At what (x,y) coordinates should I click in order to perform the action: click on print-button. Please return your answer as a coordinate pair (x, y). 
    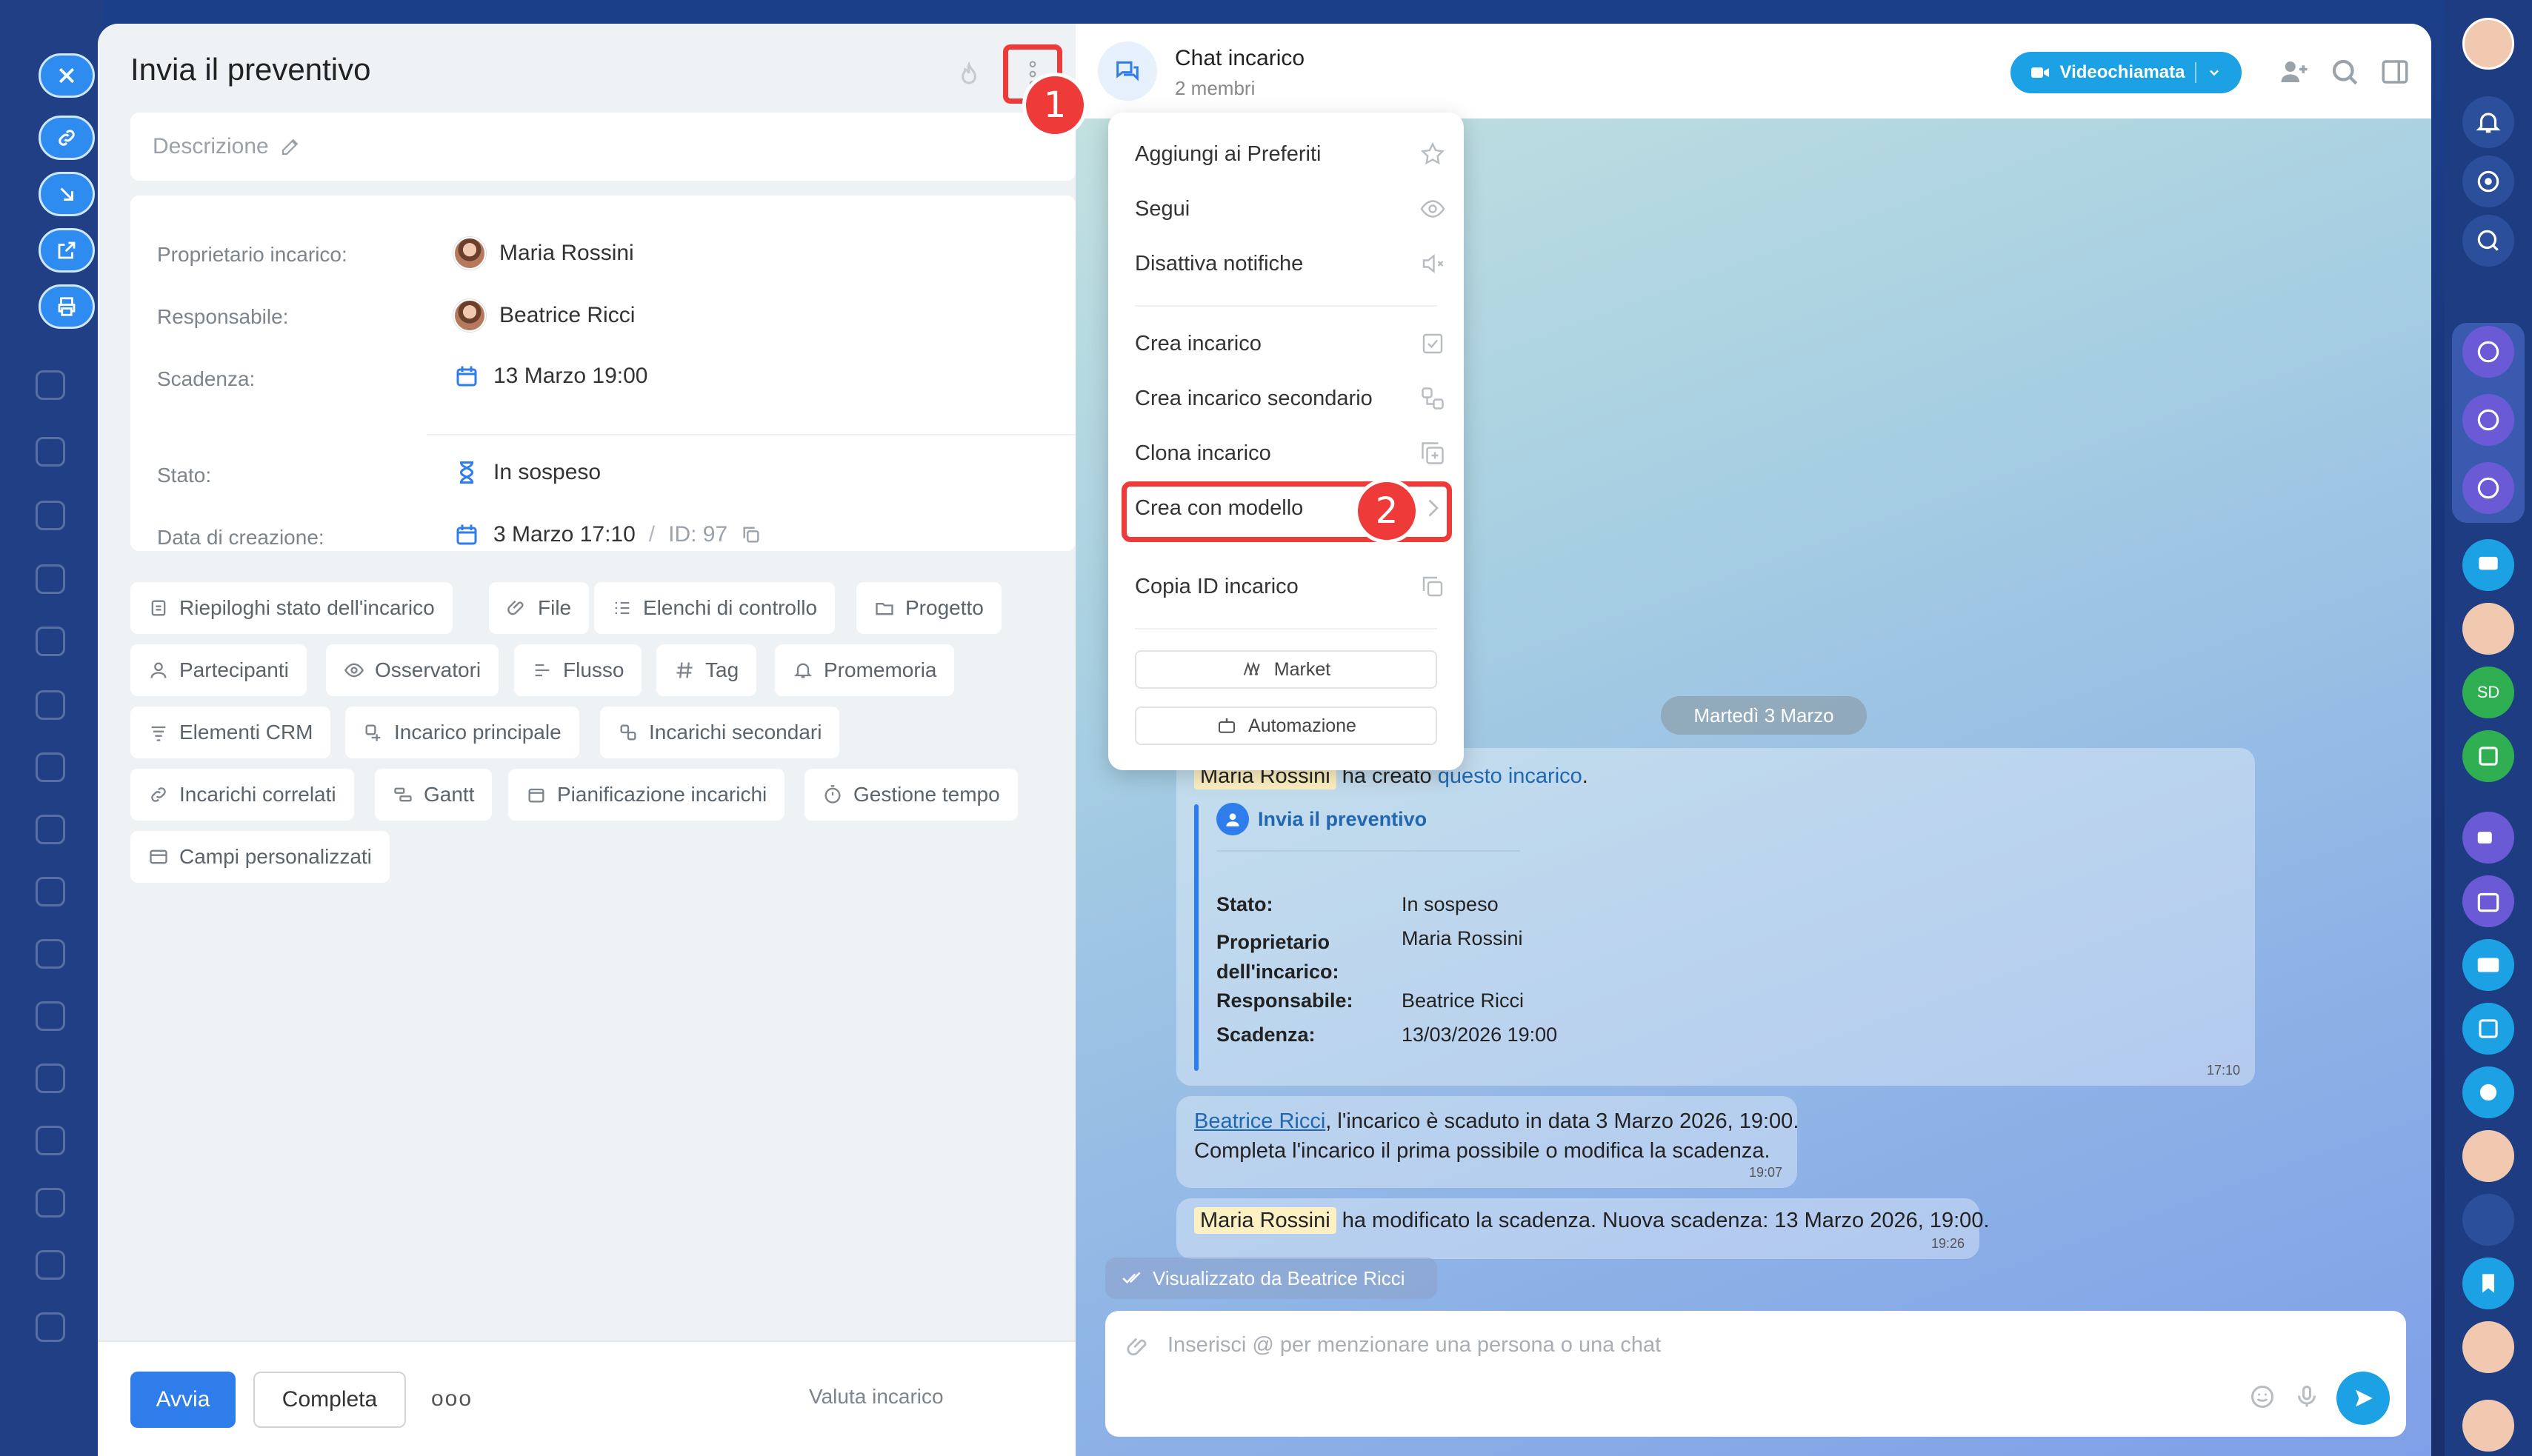
    Looking at the image, I should click on (67, 306).